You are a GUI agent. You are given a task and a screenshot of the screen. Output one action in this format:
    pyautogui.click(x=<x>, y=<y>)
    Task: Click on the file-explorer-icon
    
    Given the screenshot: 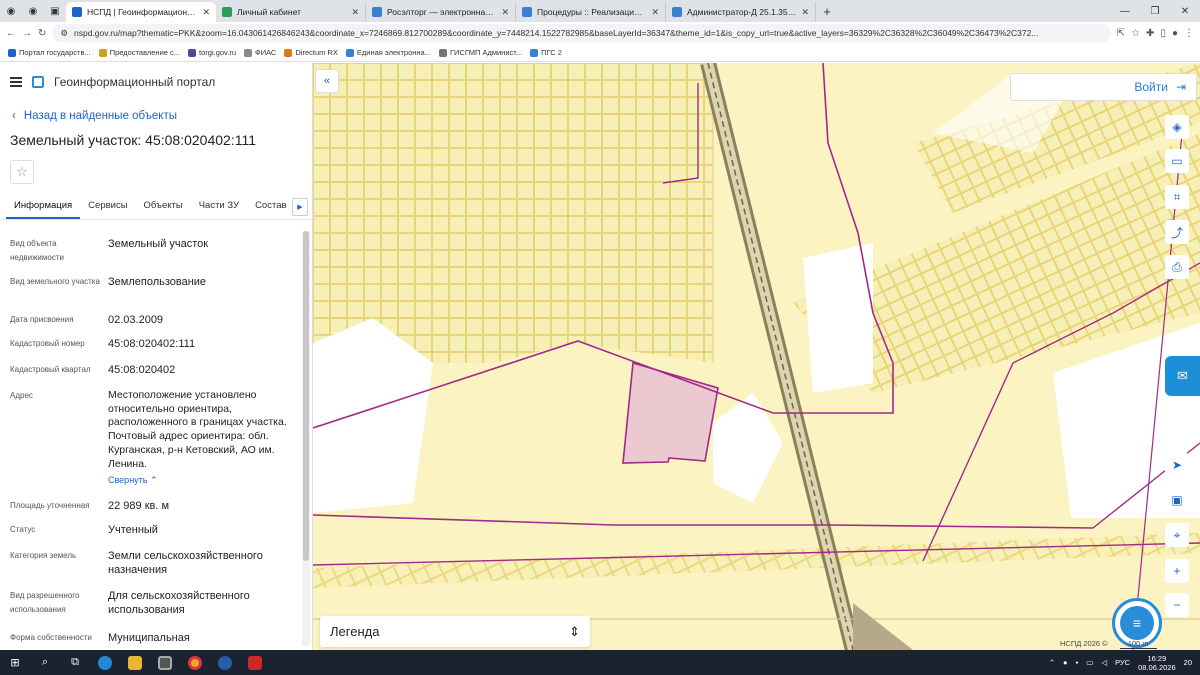 What is the action you would take?
    pyautogui.click(x=135, y=662)
    